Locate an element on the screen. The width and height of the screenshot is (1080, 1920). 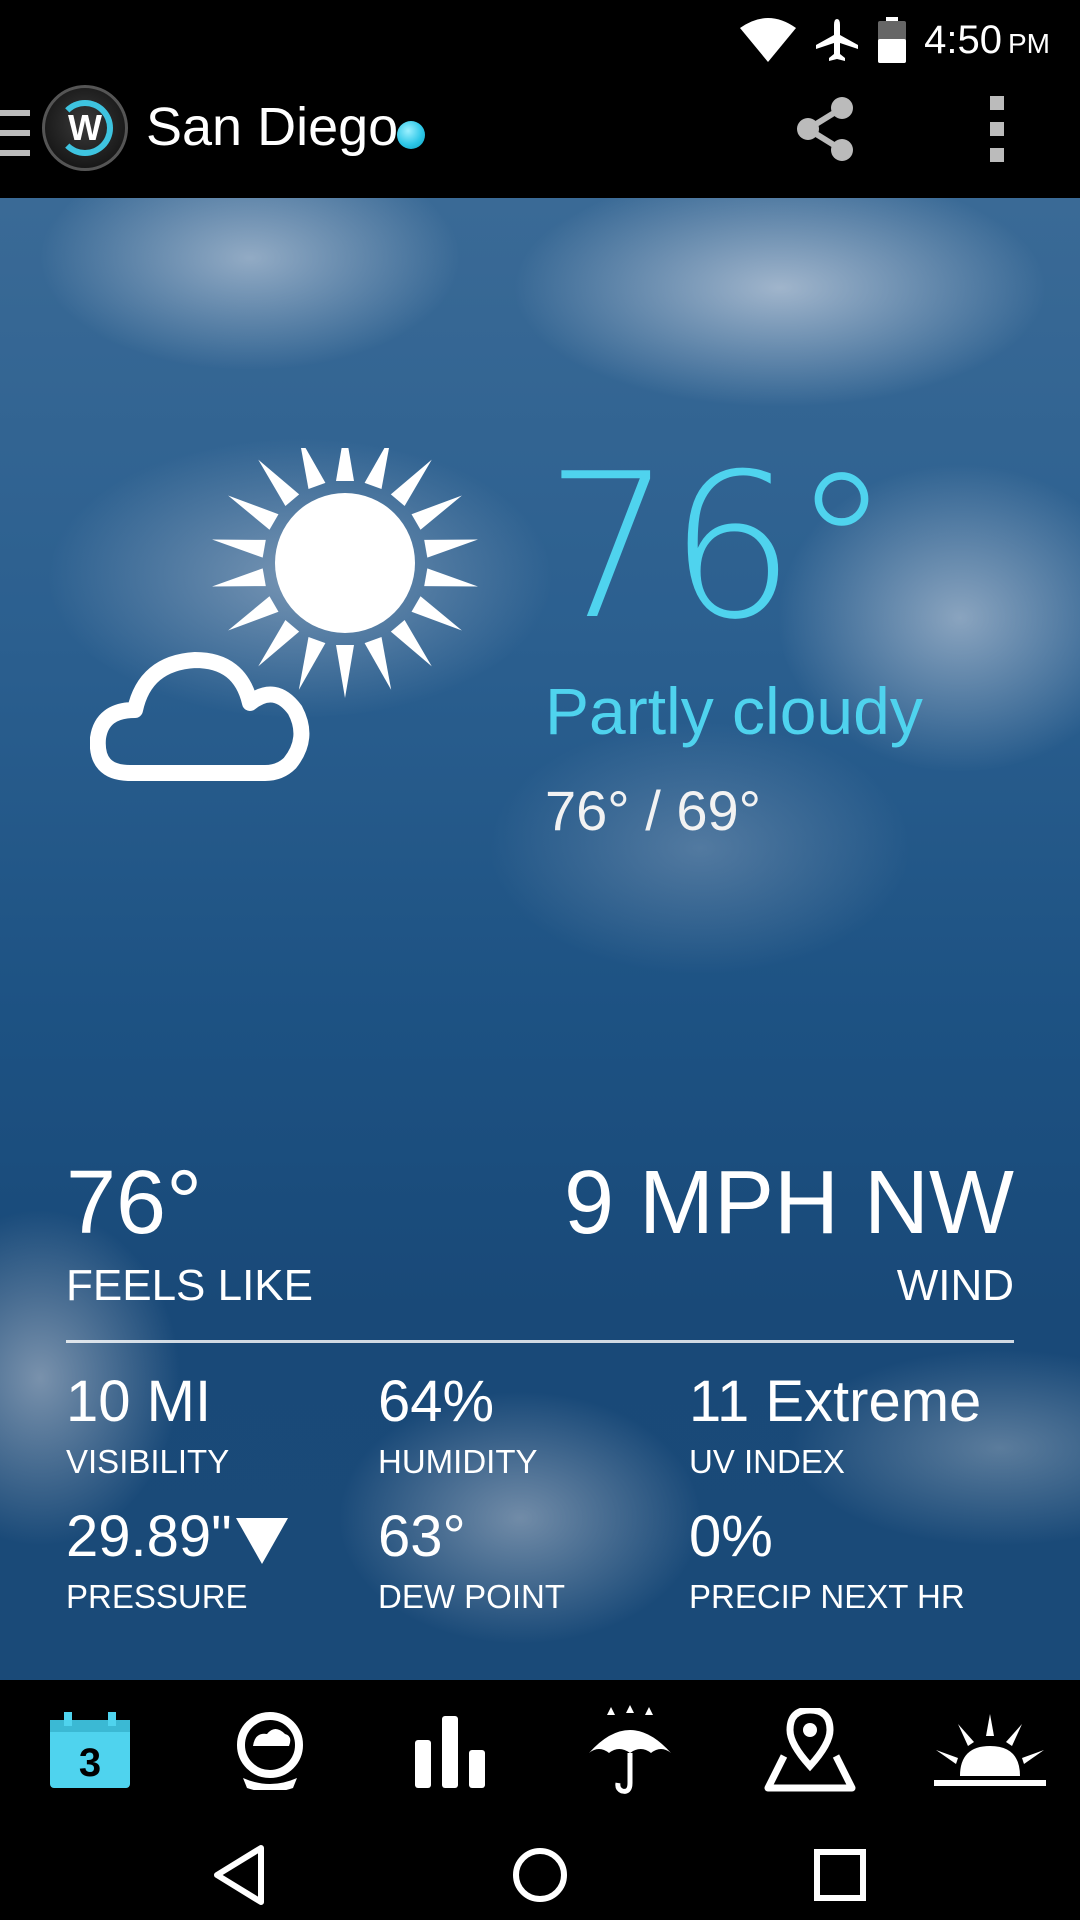
pressure-falling-icon is located at coordinates (261, 1540).